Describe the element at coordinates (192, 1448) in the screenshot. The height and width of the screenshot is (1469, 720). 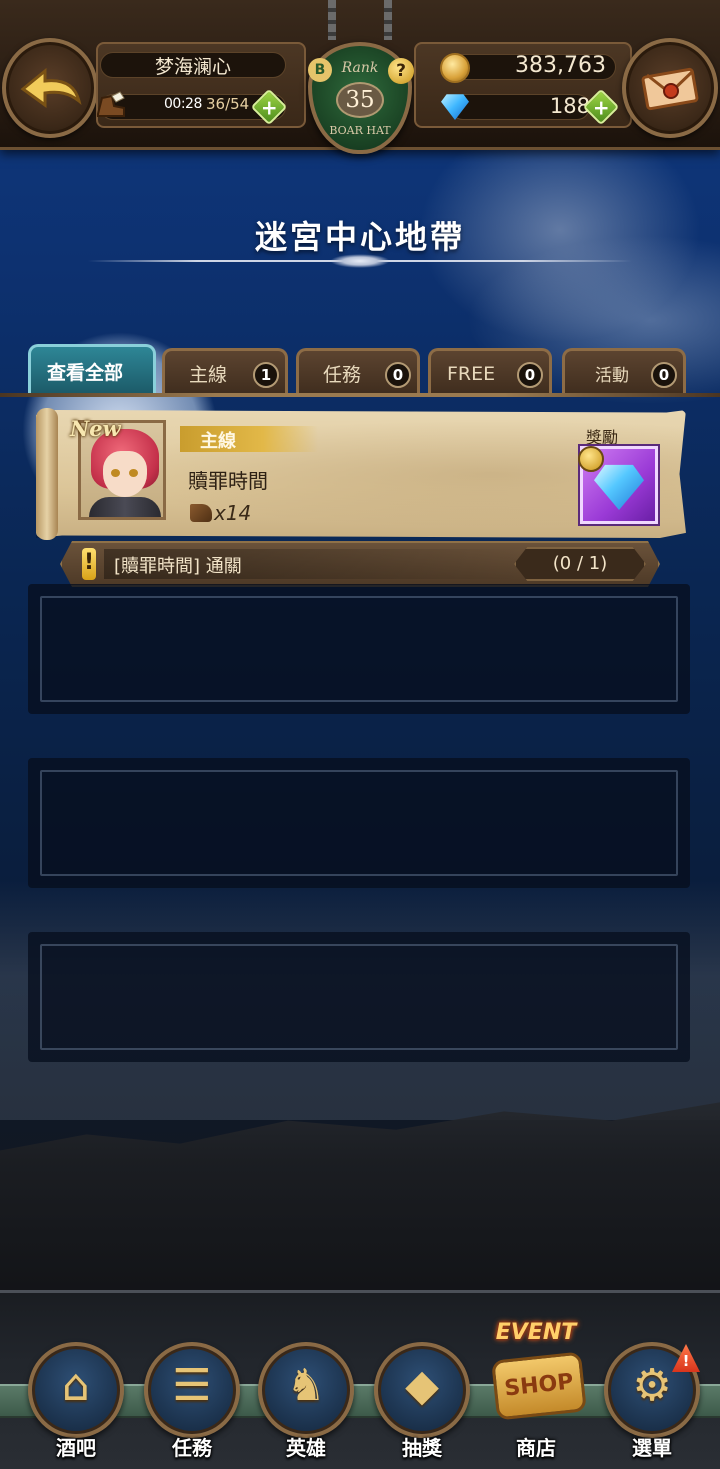
I see `nav-label: 任務` at that location.